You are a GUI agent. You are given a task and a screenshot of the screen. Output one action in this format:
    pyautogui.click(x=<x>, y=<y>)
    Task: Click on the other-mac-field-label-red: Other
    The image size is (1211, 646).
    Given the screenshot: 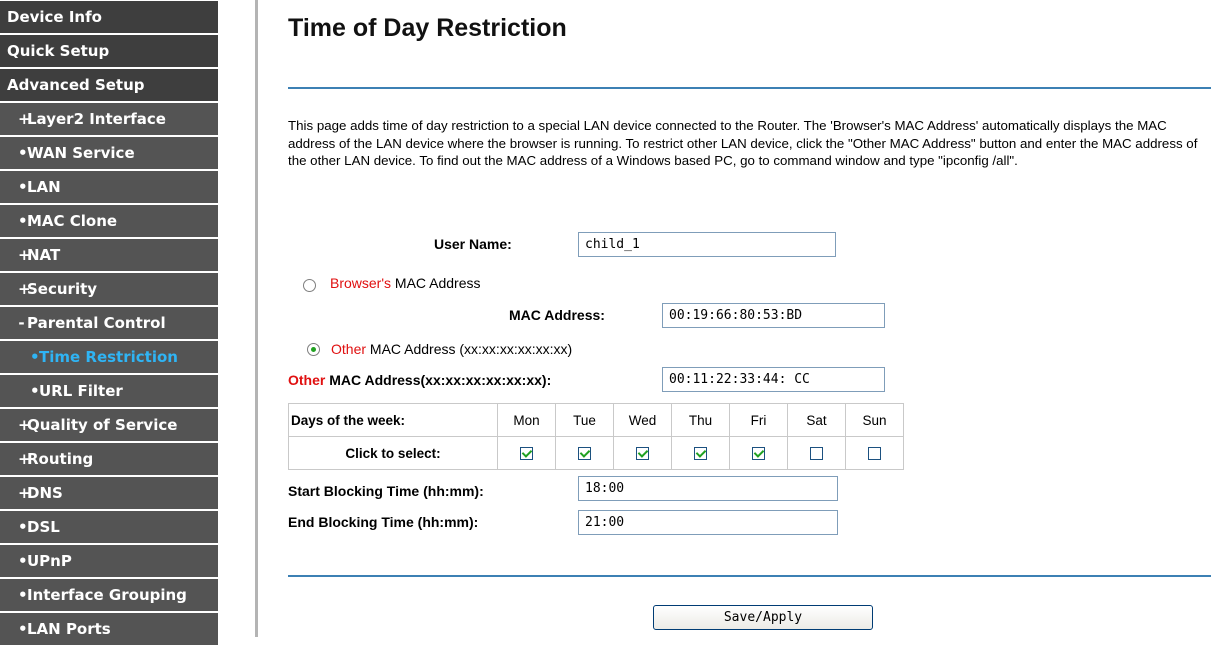 What is the action you would take?
    pyautogui.click(x=307, y=380)
    